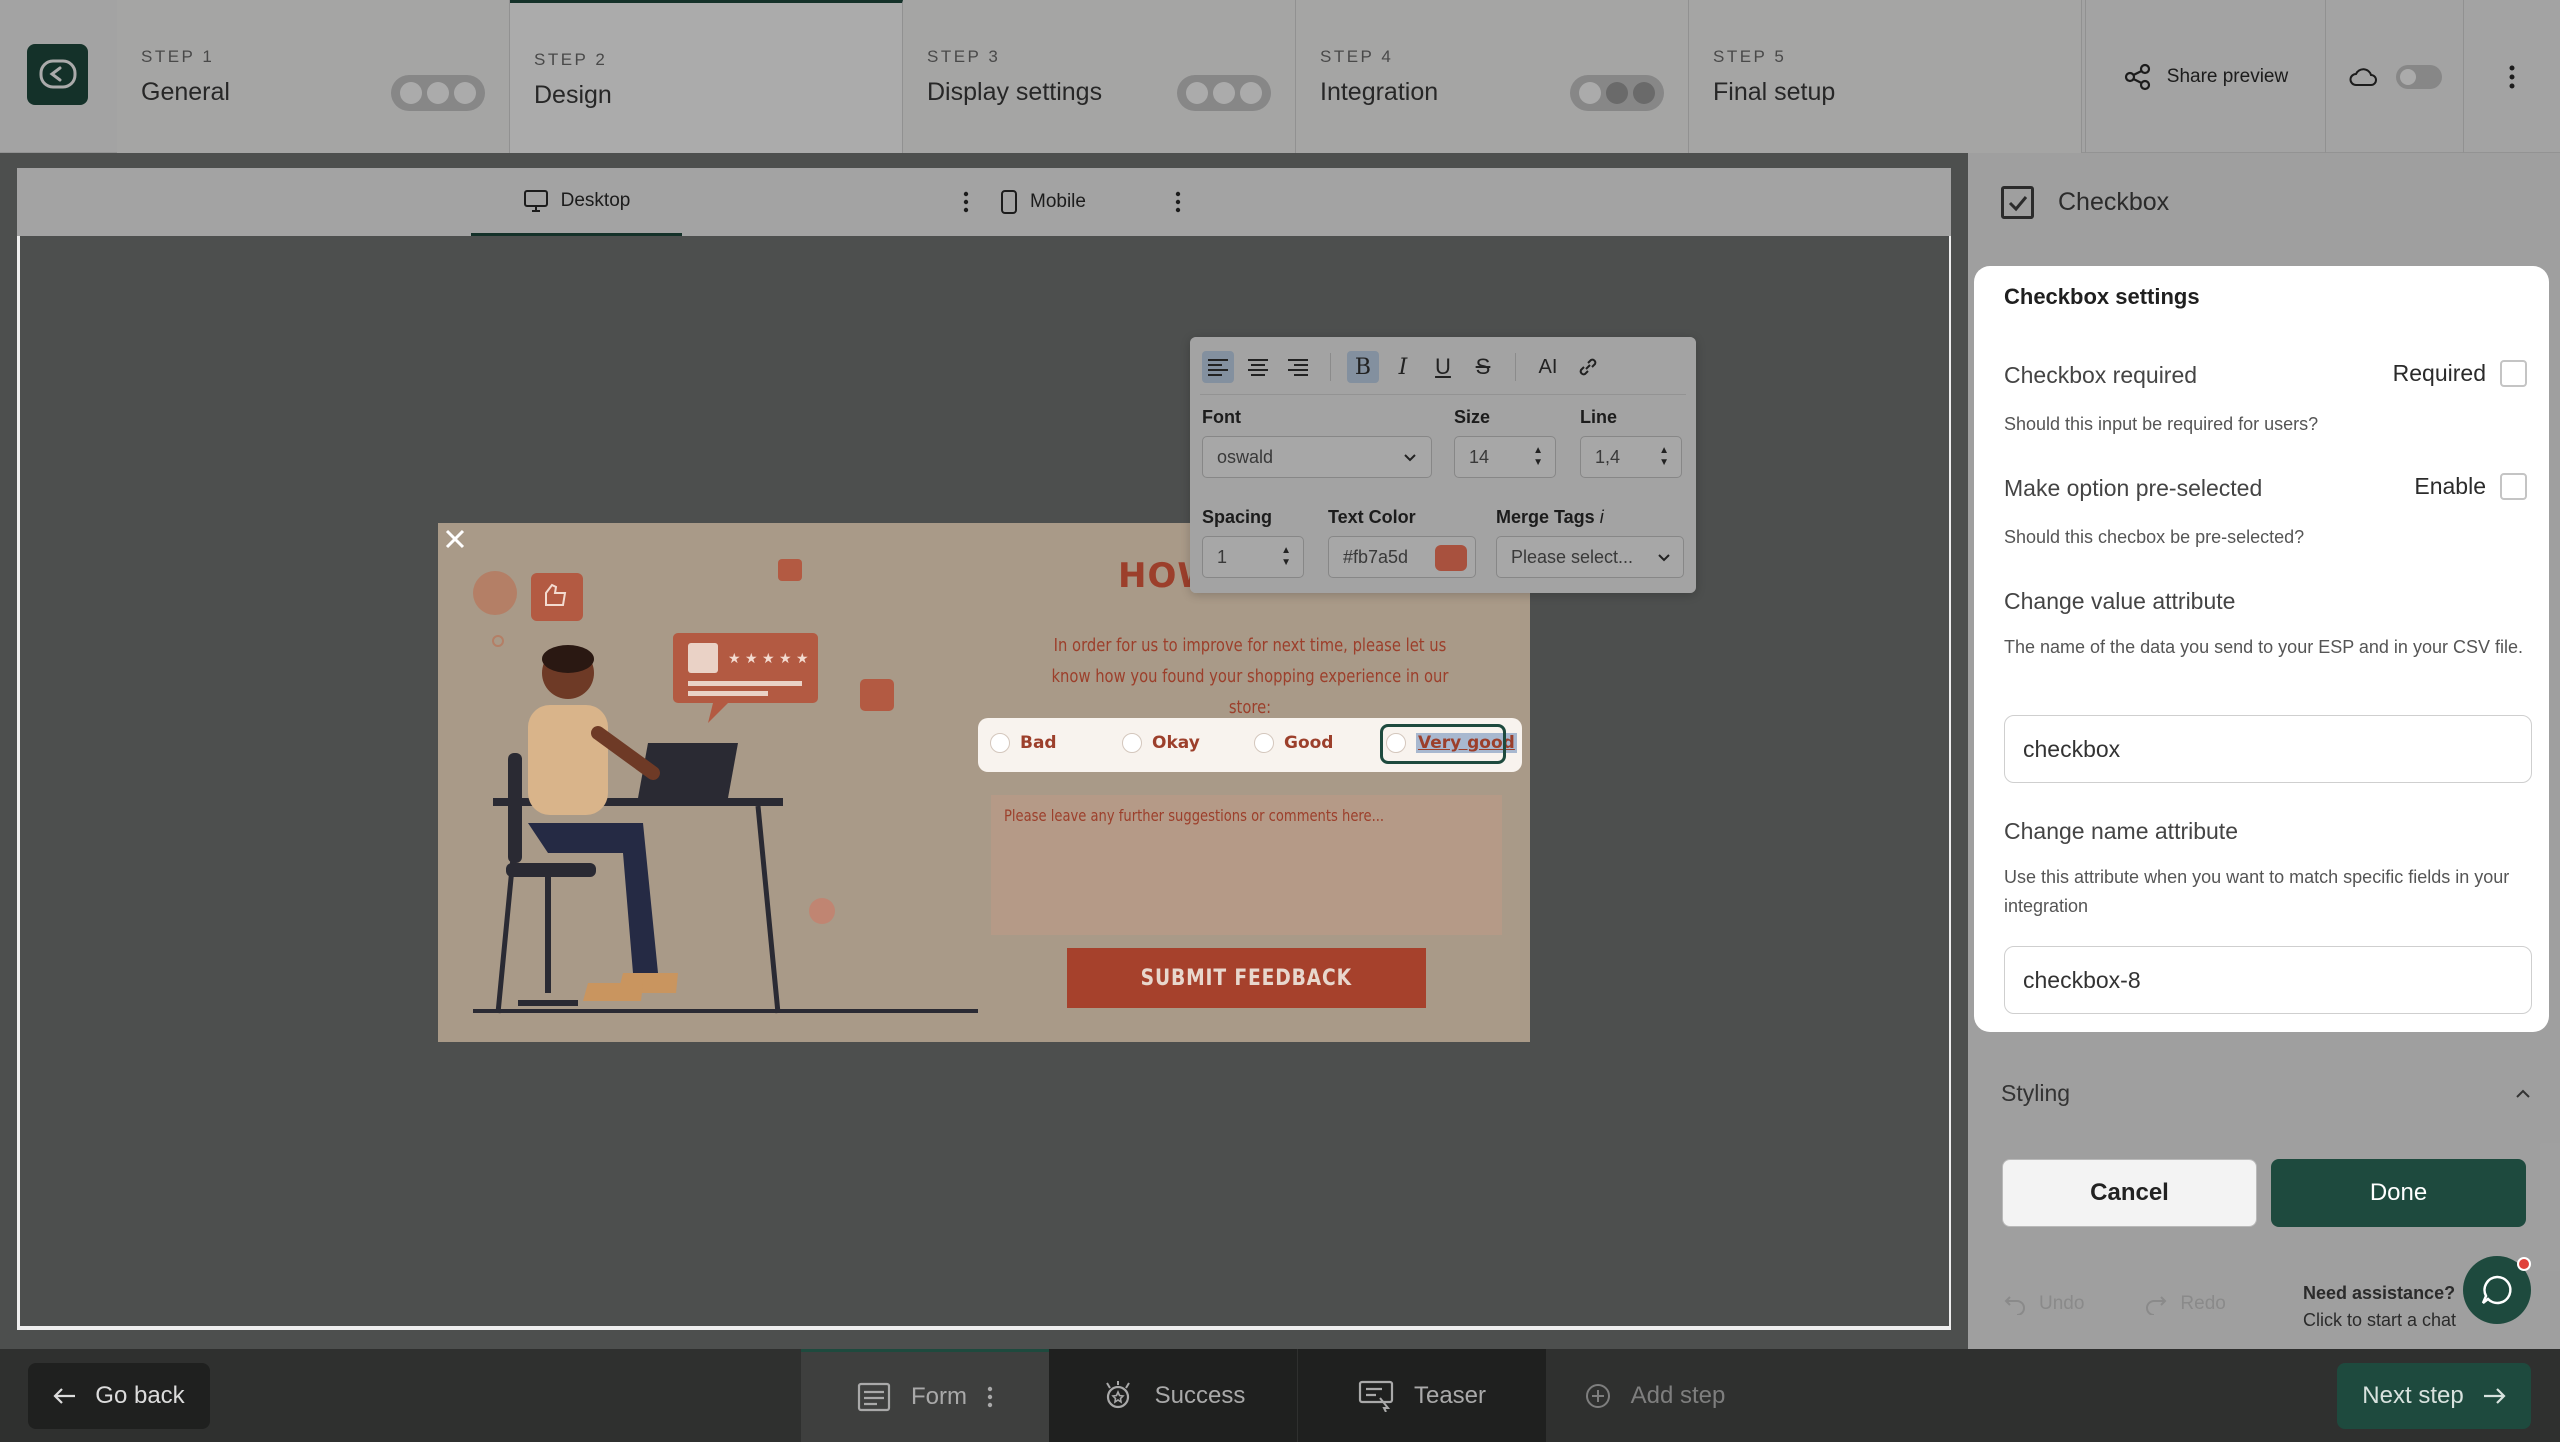 This screenshot has height=1442, width=2560. I want to click on tab-success: Success, so click(1173, 1395).